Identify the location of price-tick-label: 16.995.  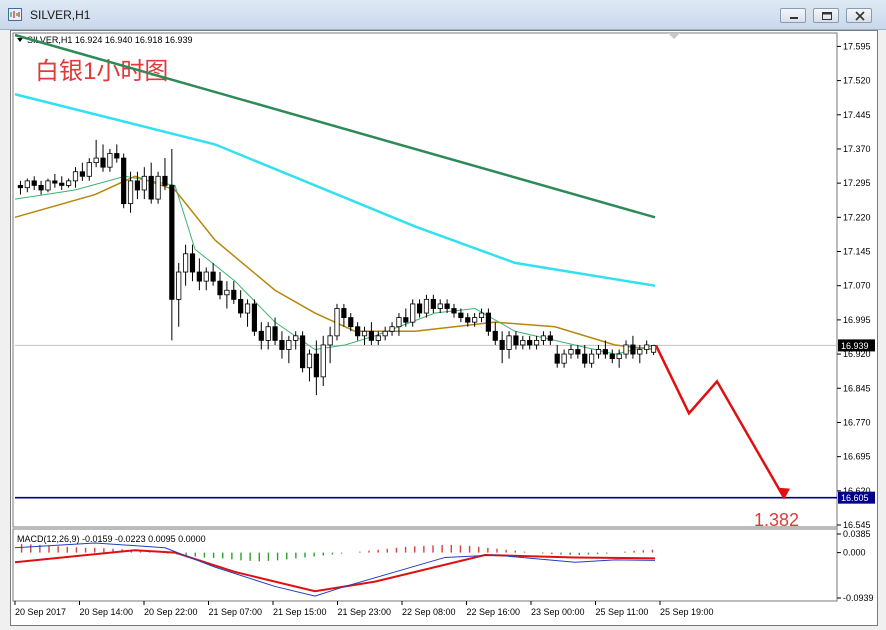
(857, 320).